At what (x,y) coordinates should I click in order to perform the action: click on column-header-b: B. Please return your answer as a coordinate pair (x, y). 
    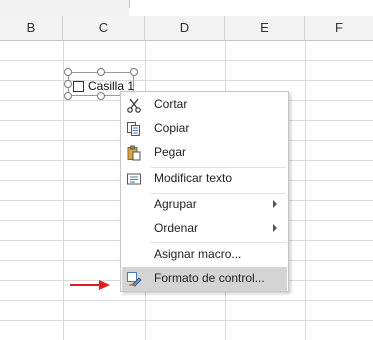
    Looking at the image, I should click on (31, 28).